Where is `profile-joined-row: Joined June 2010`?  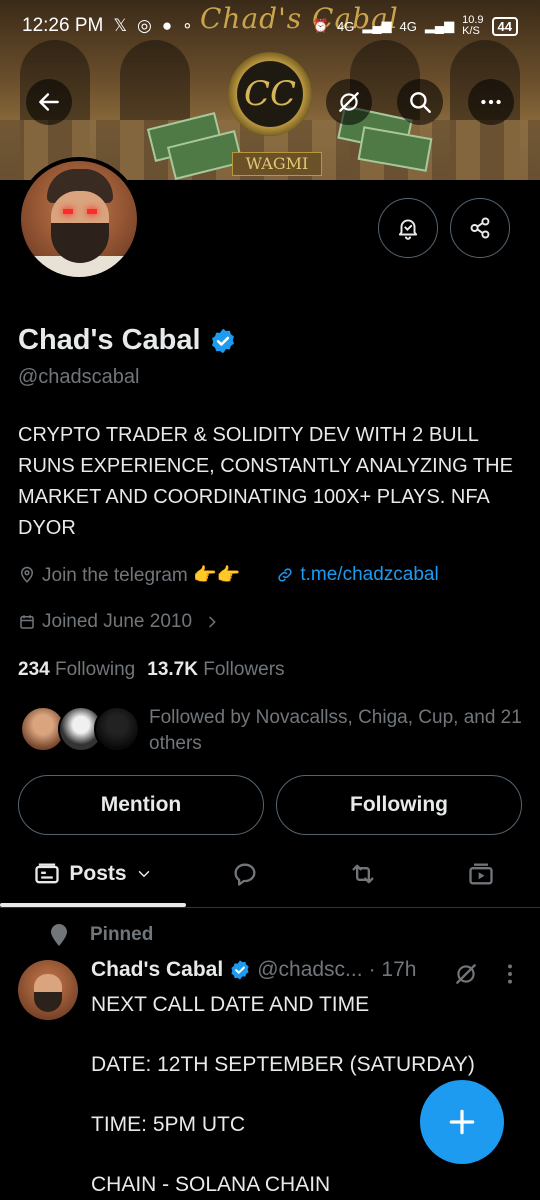
profile-joined-row: Joined June 2010 is located at coordinates (119, 622).